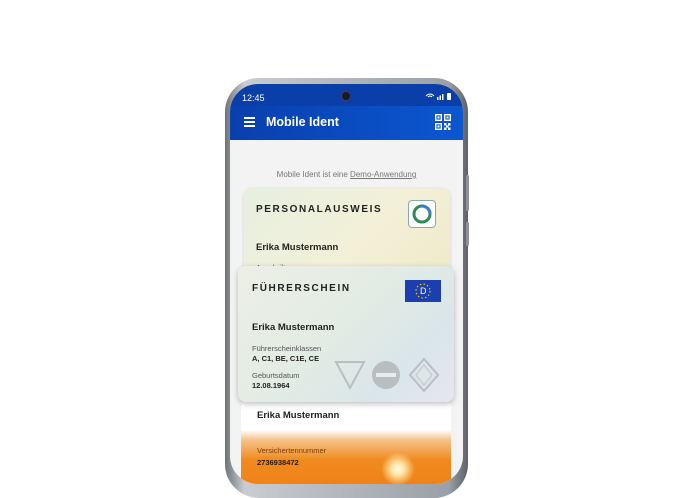  I want to click on insurance-number-label: Versichertennummer, so click(292, 450).